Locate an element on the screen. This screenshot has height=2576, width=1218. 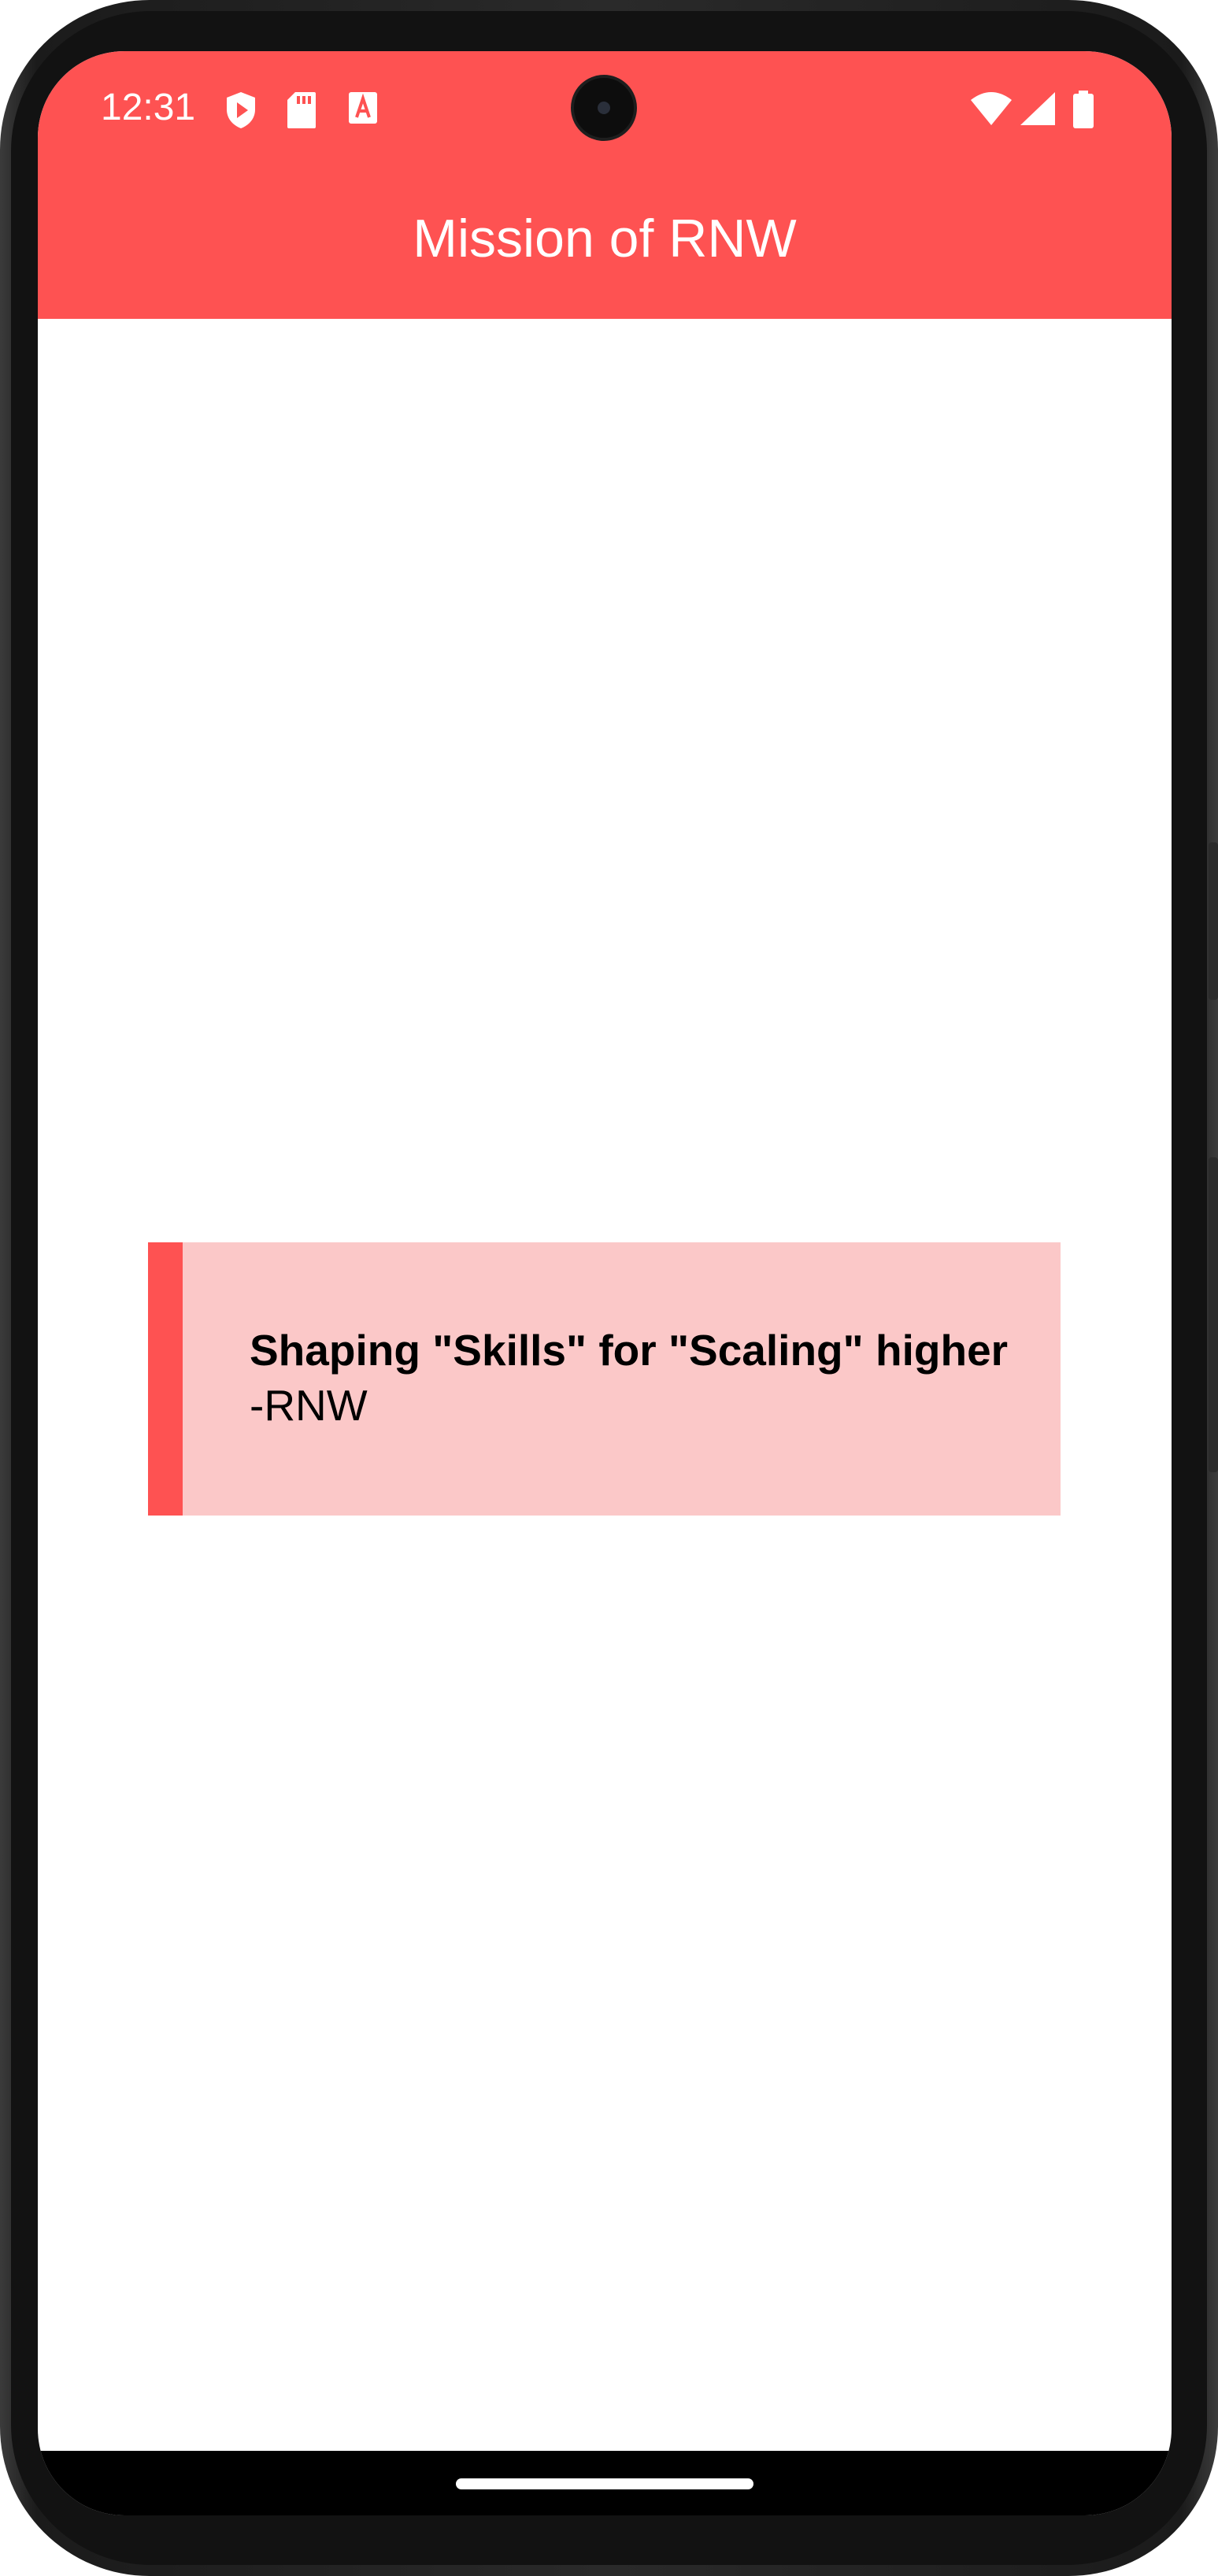
front-camera is located at coordinates (604, 108).